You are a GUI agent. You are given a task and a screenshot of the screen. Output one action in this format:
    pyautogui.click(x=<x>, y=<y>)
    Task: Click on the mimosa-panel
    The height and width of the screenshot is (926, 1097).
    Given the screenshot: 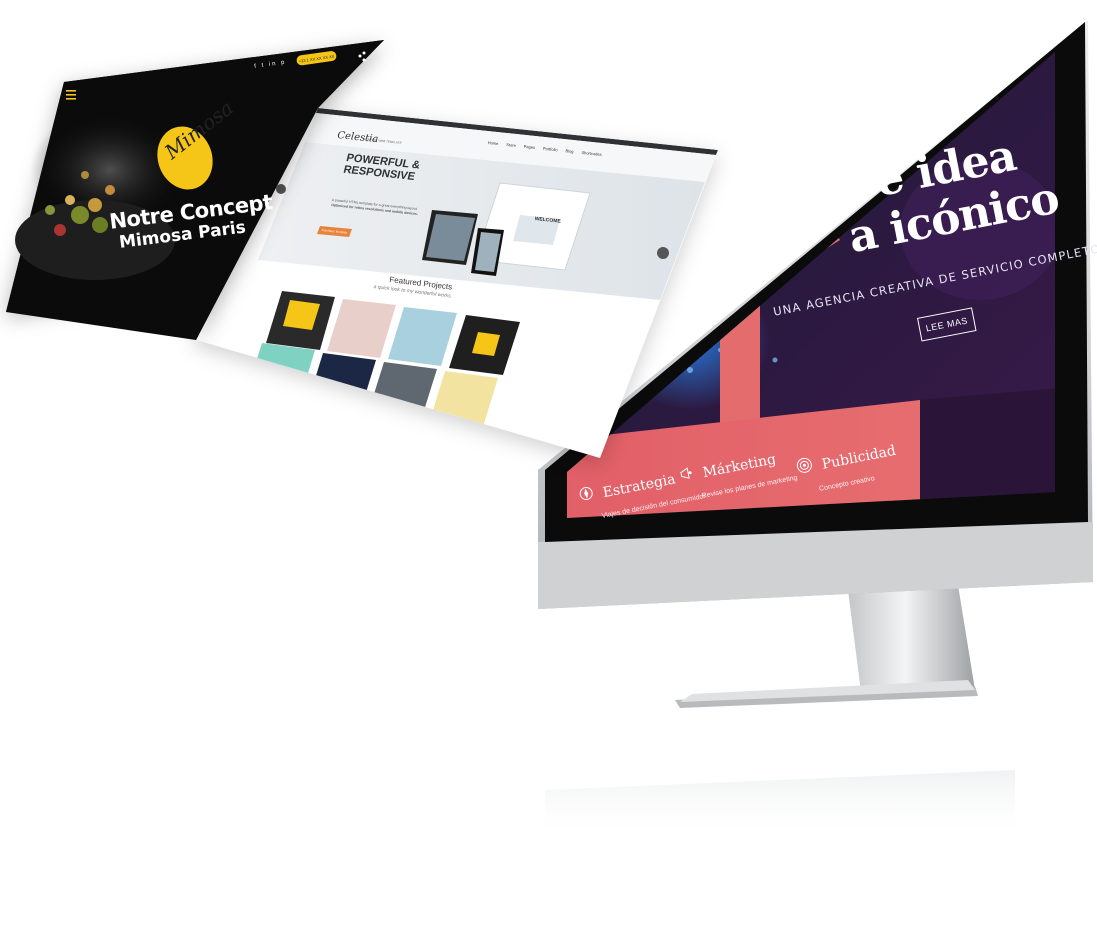 What is the action you would take?
    pyautogui.click(x=195, y=190)
    